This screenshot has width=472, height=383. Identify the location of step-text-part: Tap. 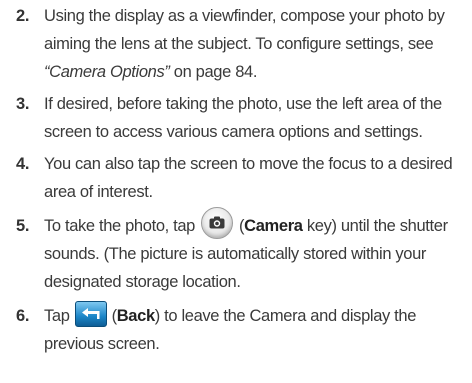
(57, 316).